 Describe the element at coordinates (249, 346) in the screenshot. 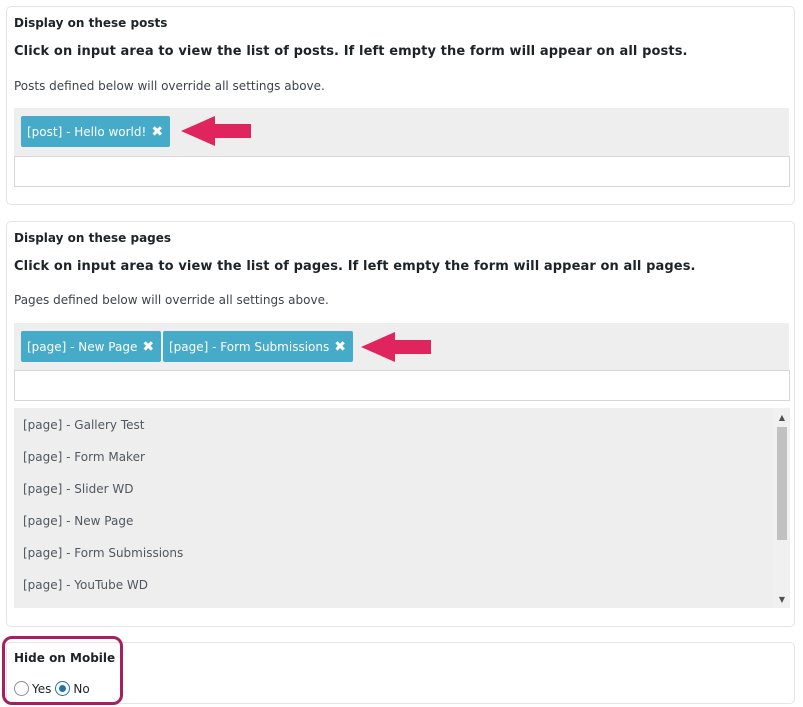

I see `tag-label: [page] - Form Submissions` at that location.